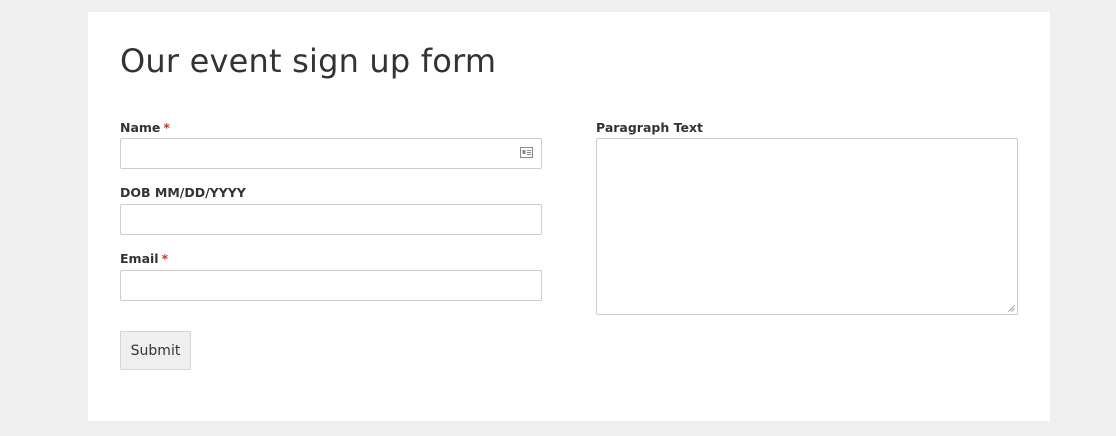 Image resolution: width=1116 pixels, height=436 pixels. What do you see at coordinates (1011, 308) in the screenshot?
I see `resize-handle-icon` at bounding box center [1011, 308].